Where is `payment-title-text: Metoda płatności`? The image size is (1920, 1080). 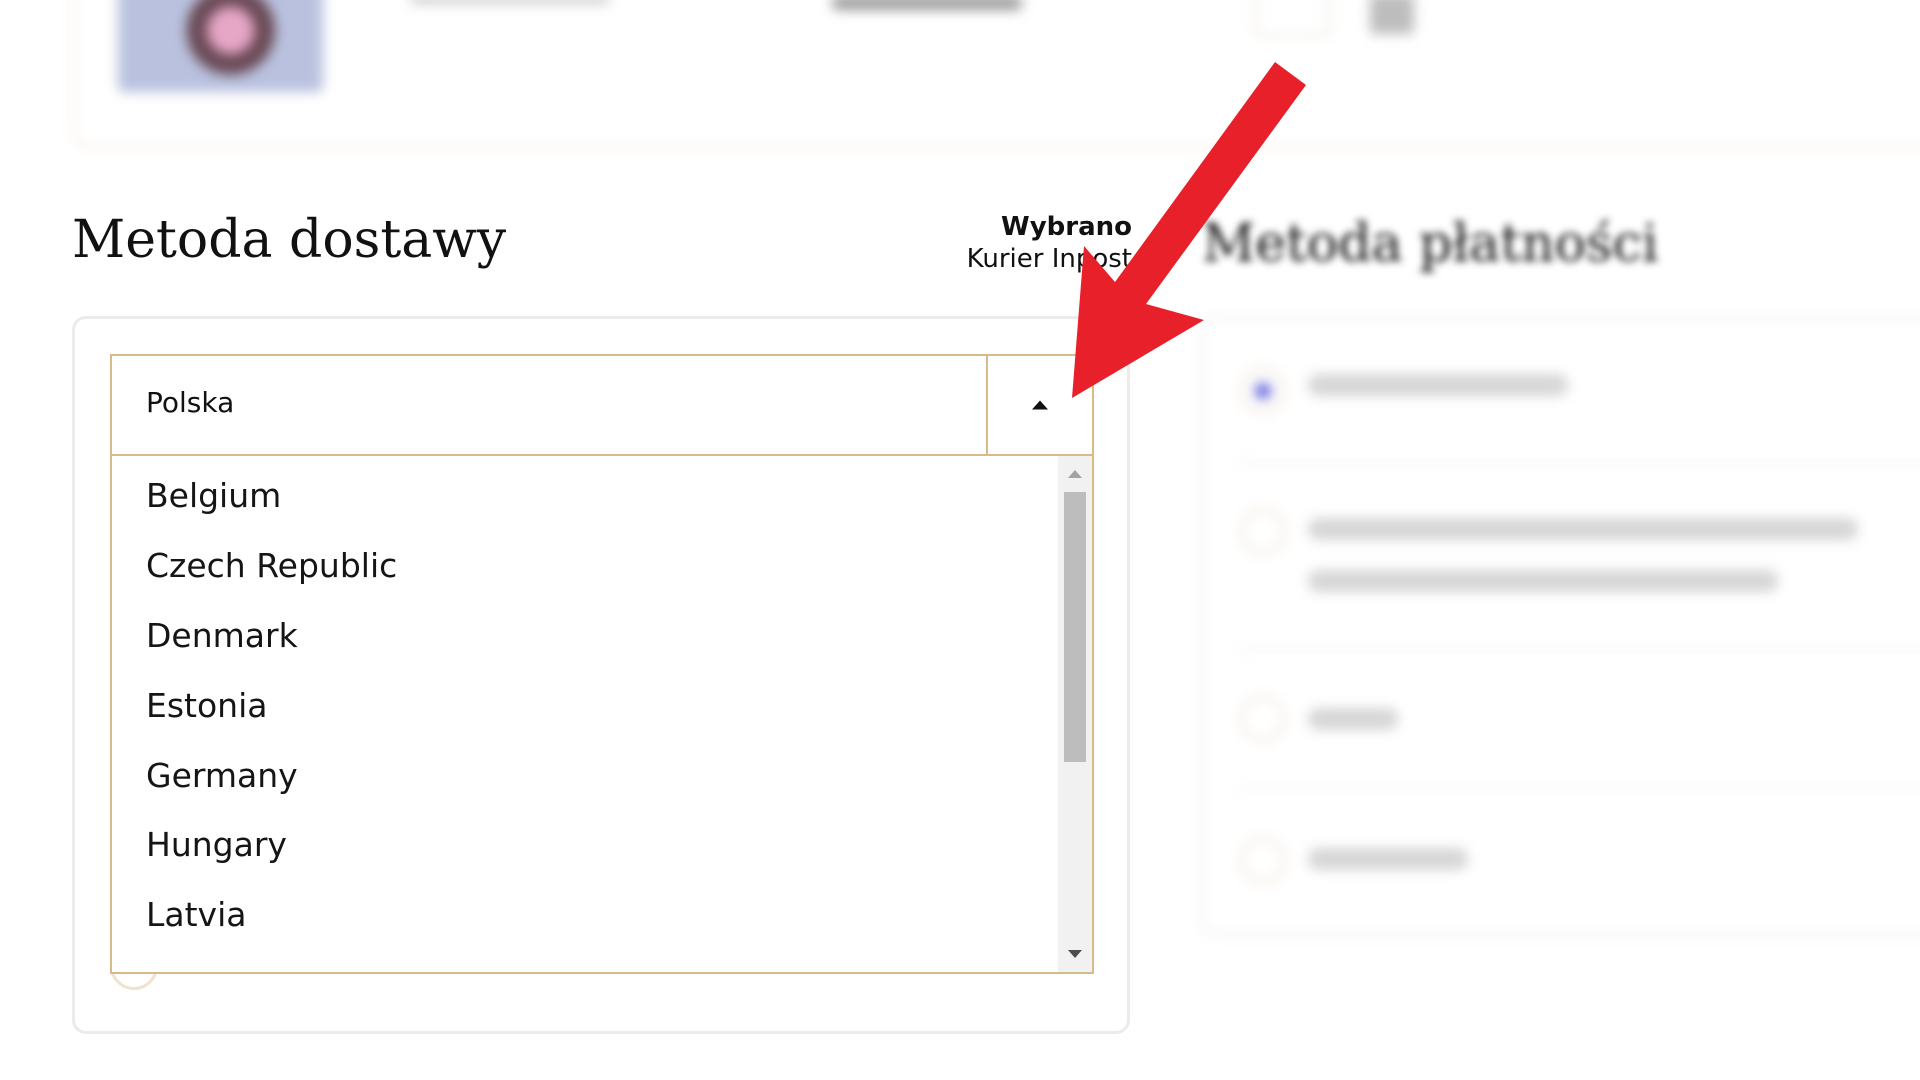
payment-title-text: Metoda płatności is located at coordinates (1430, 244).